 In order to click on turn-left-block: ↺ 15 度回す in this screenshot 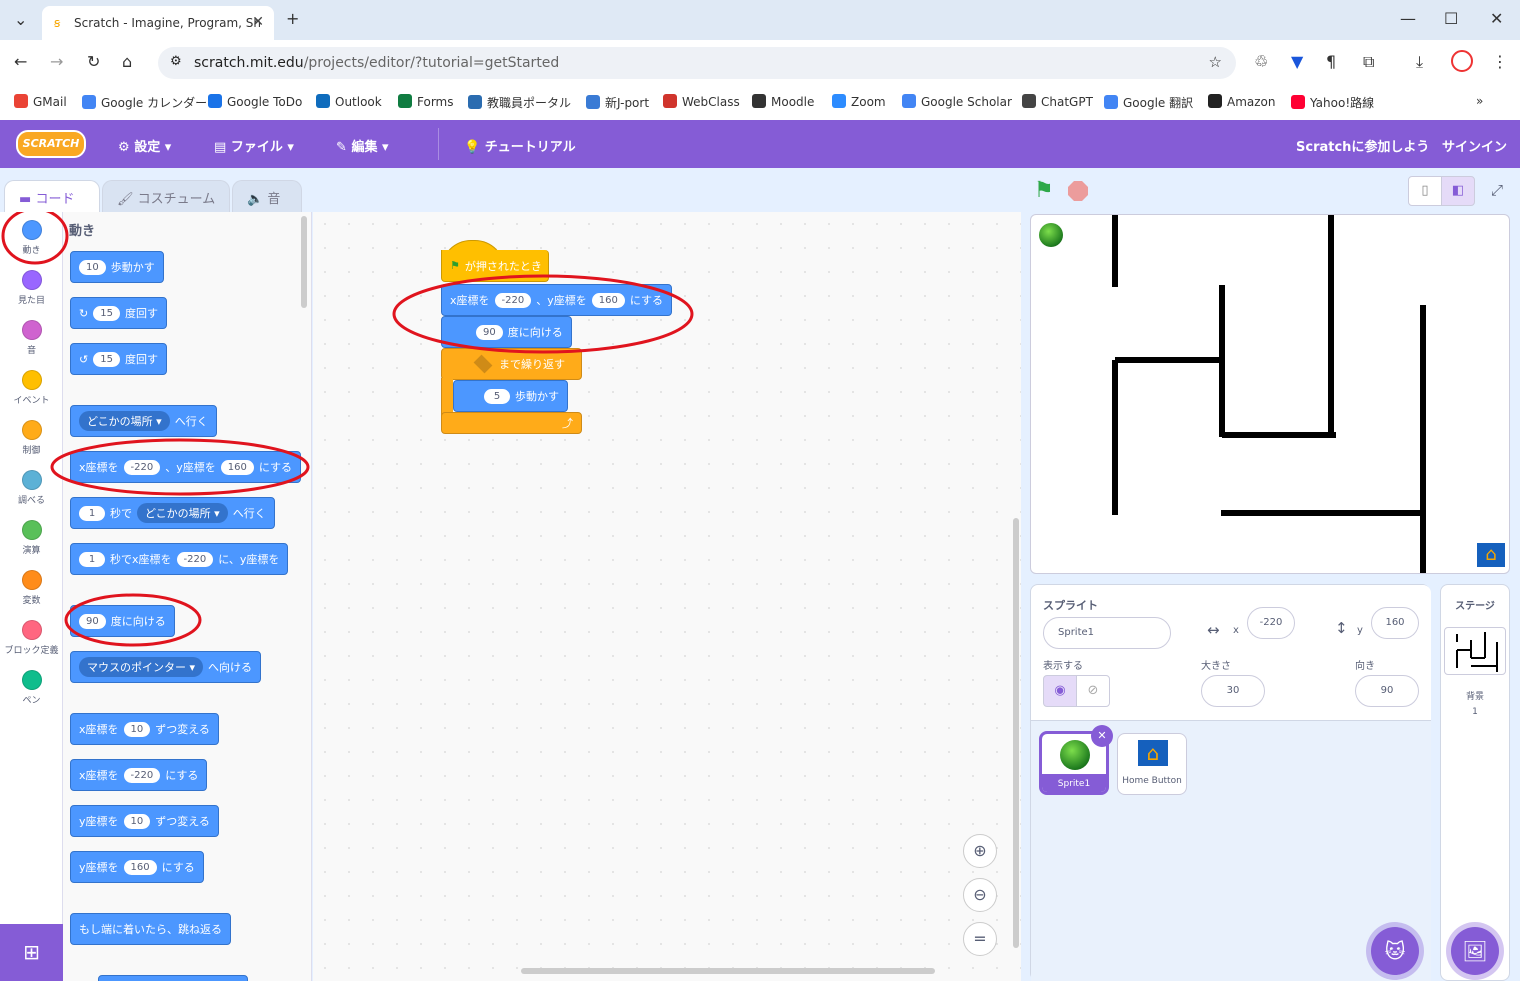, I will do `click(118, 359)`.